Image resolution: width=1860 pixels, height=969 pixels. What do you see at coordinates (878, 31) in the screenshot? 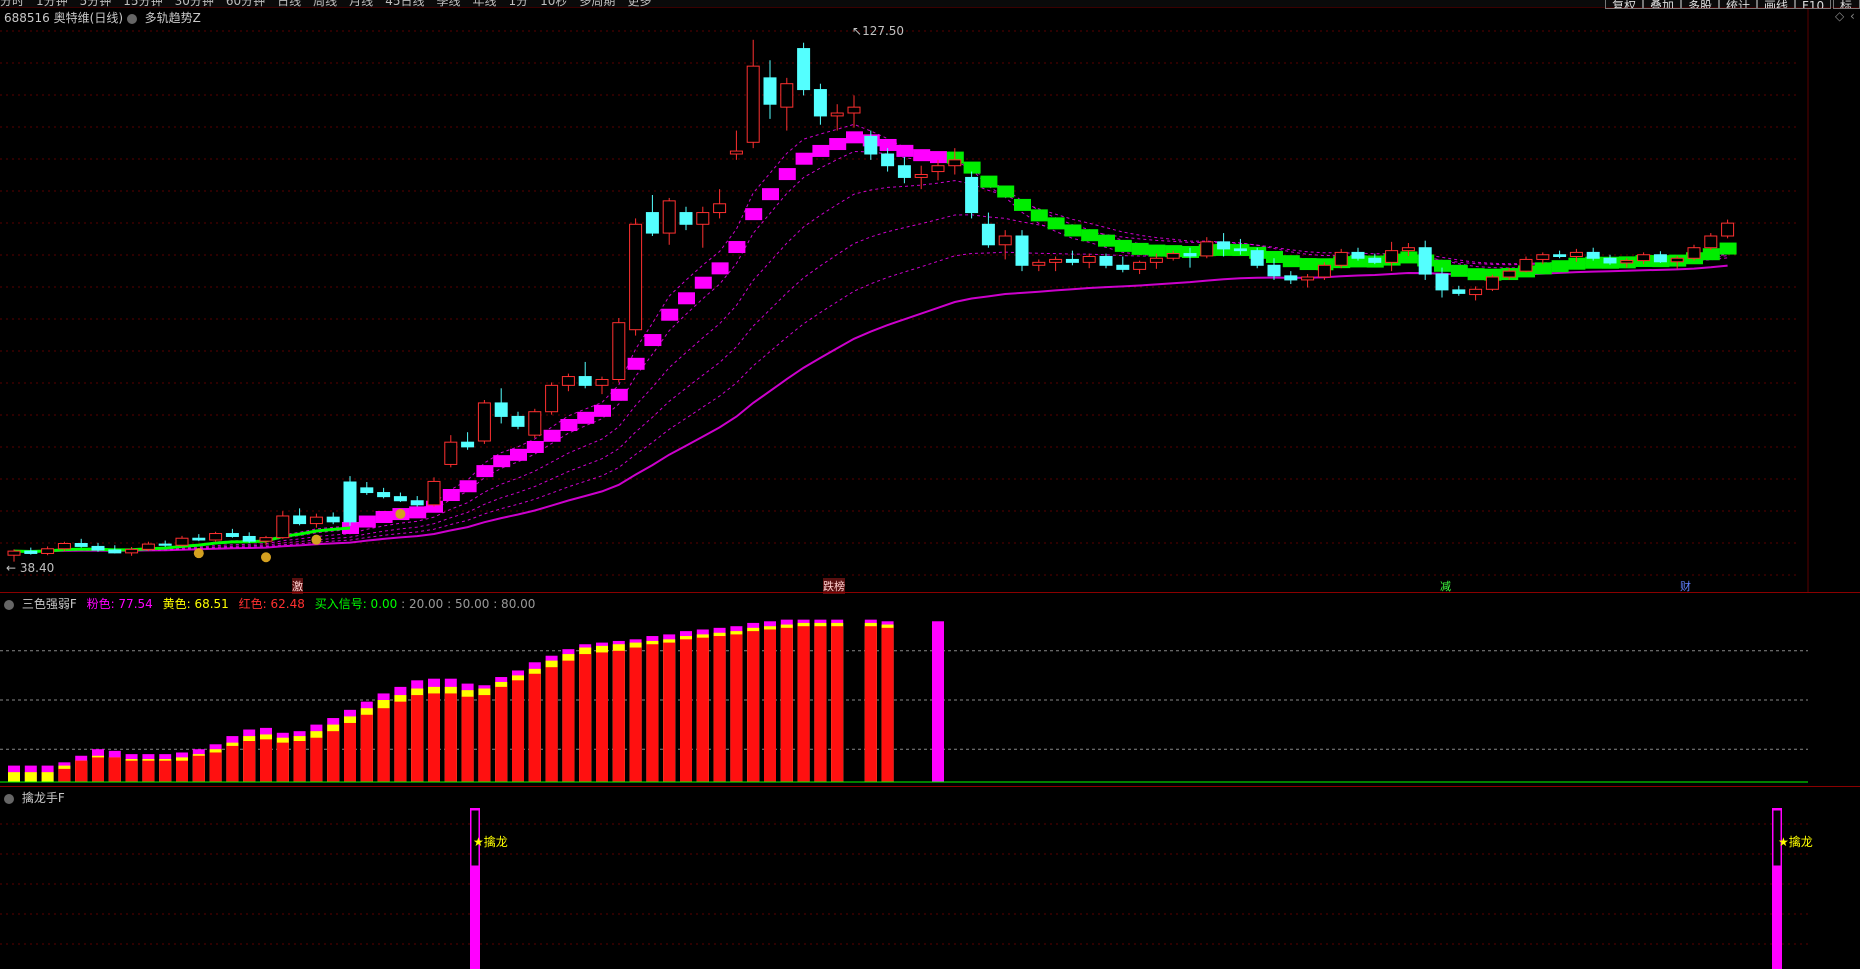
I see `high-price-label: ↖127.50` at bounding box center [878, 31].